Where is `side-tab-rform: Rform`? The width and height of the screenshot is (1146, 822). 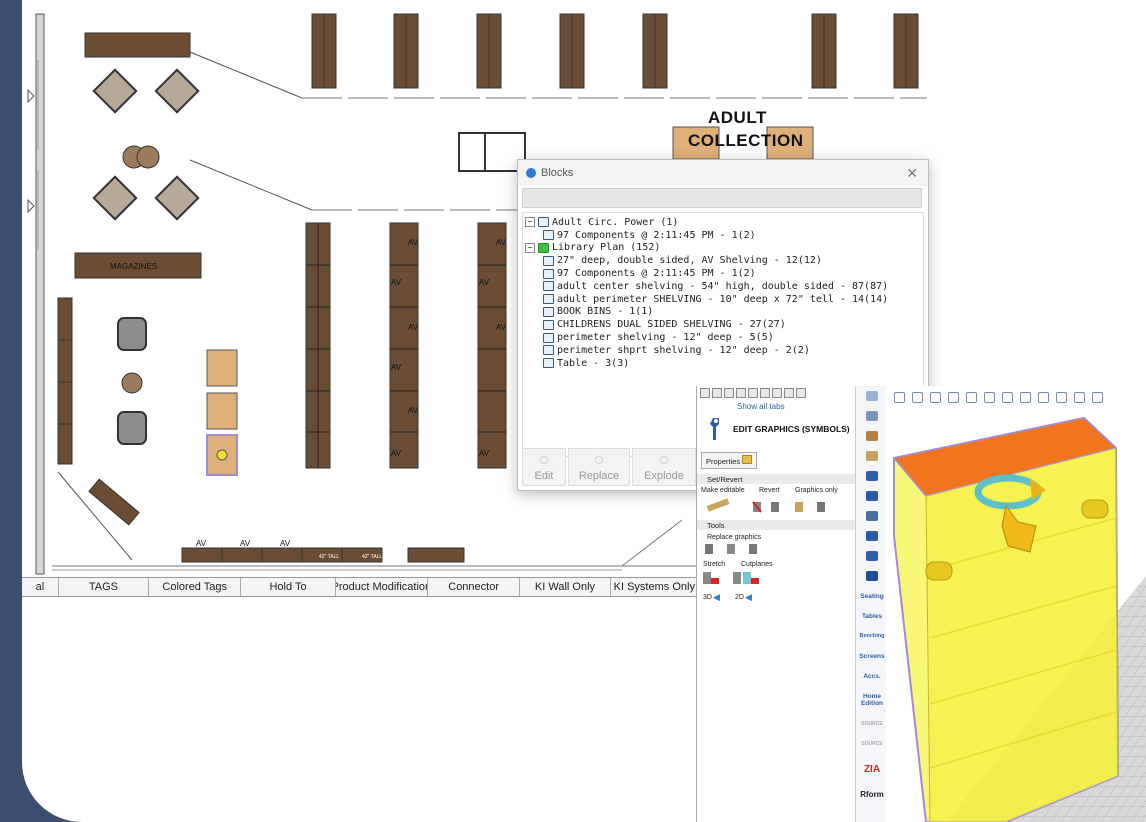 side-tab-rform: Rform is located at coordinates (872, 794).